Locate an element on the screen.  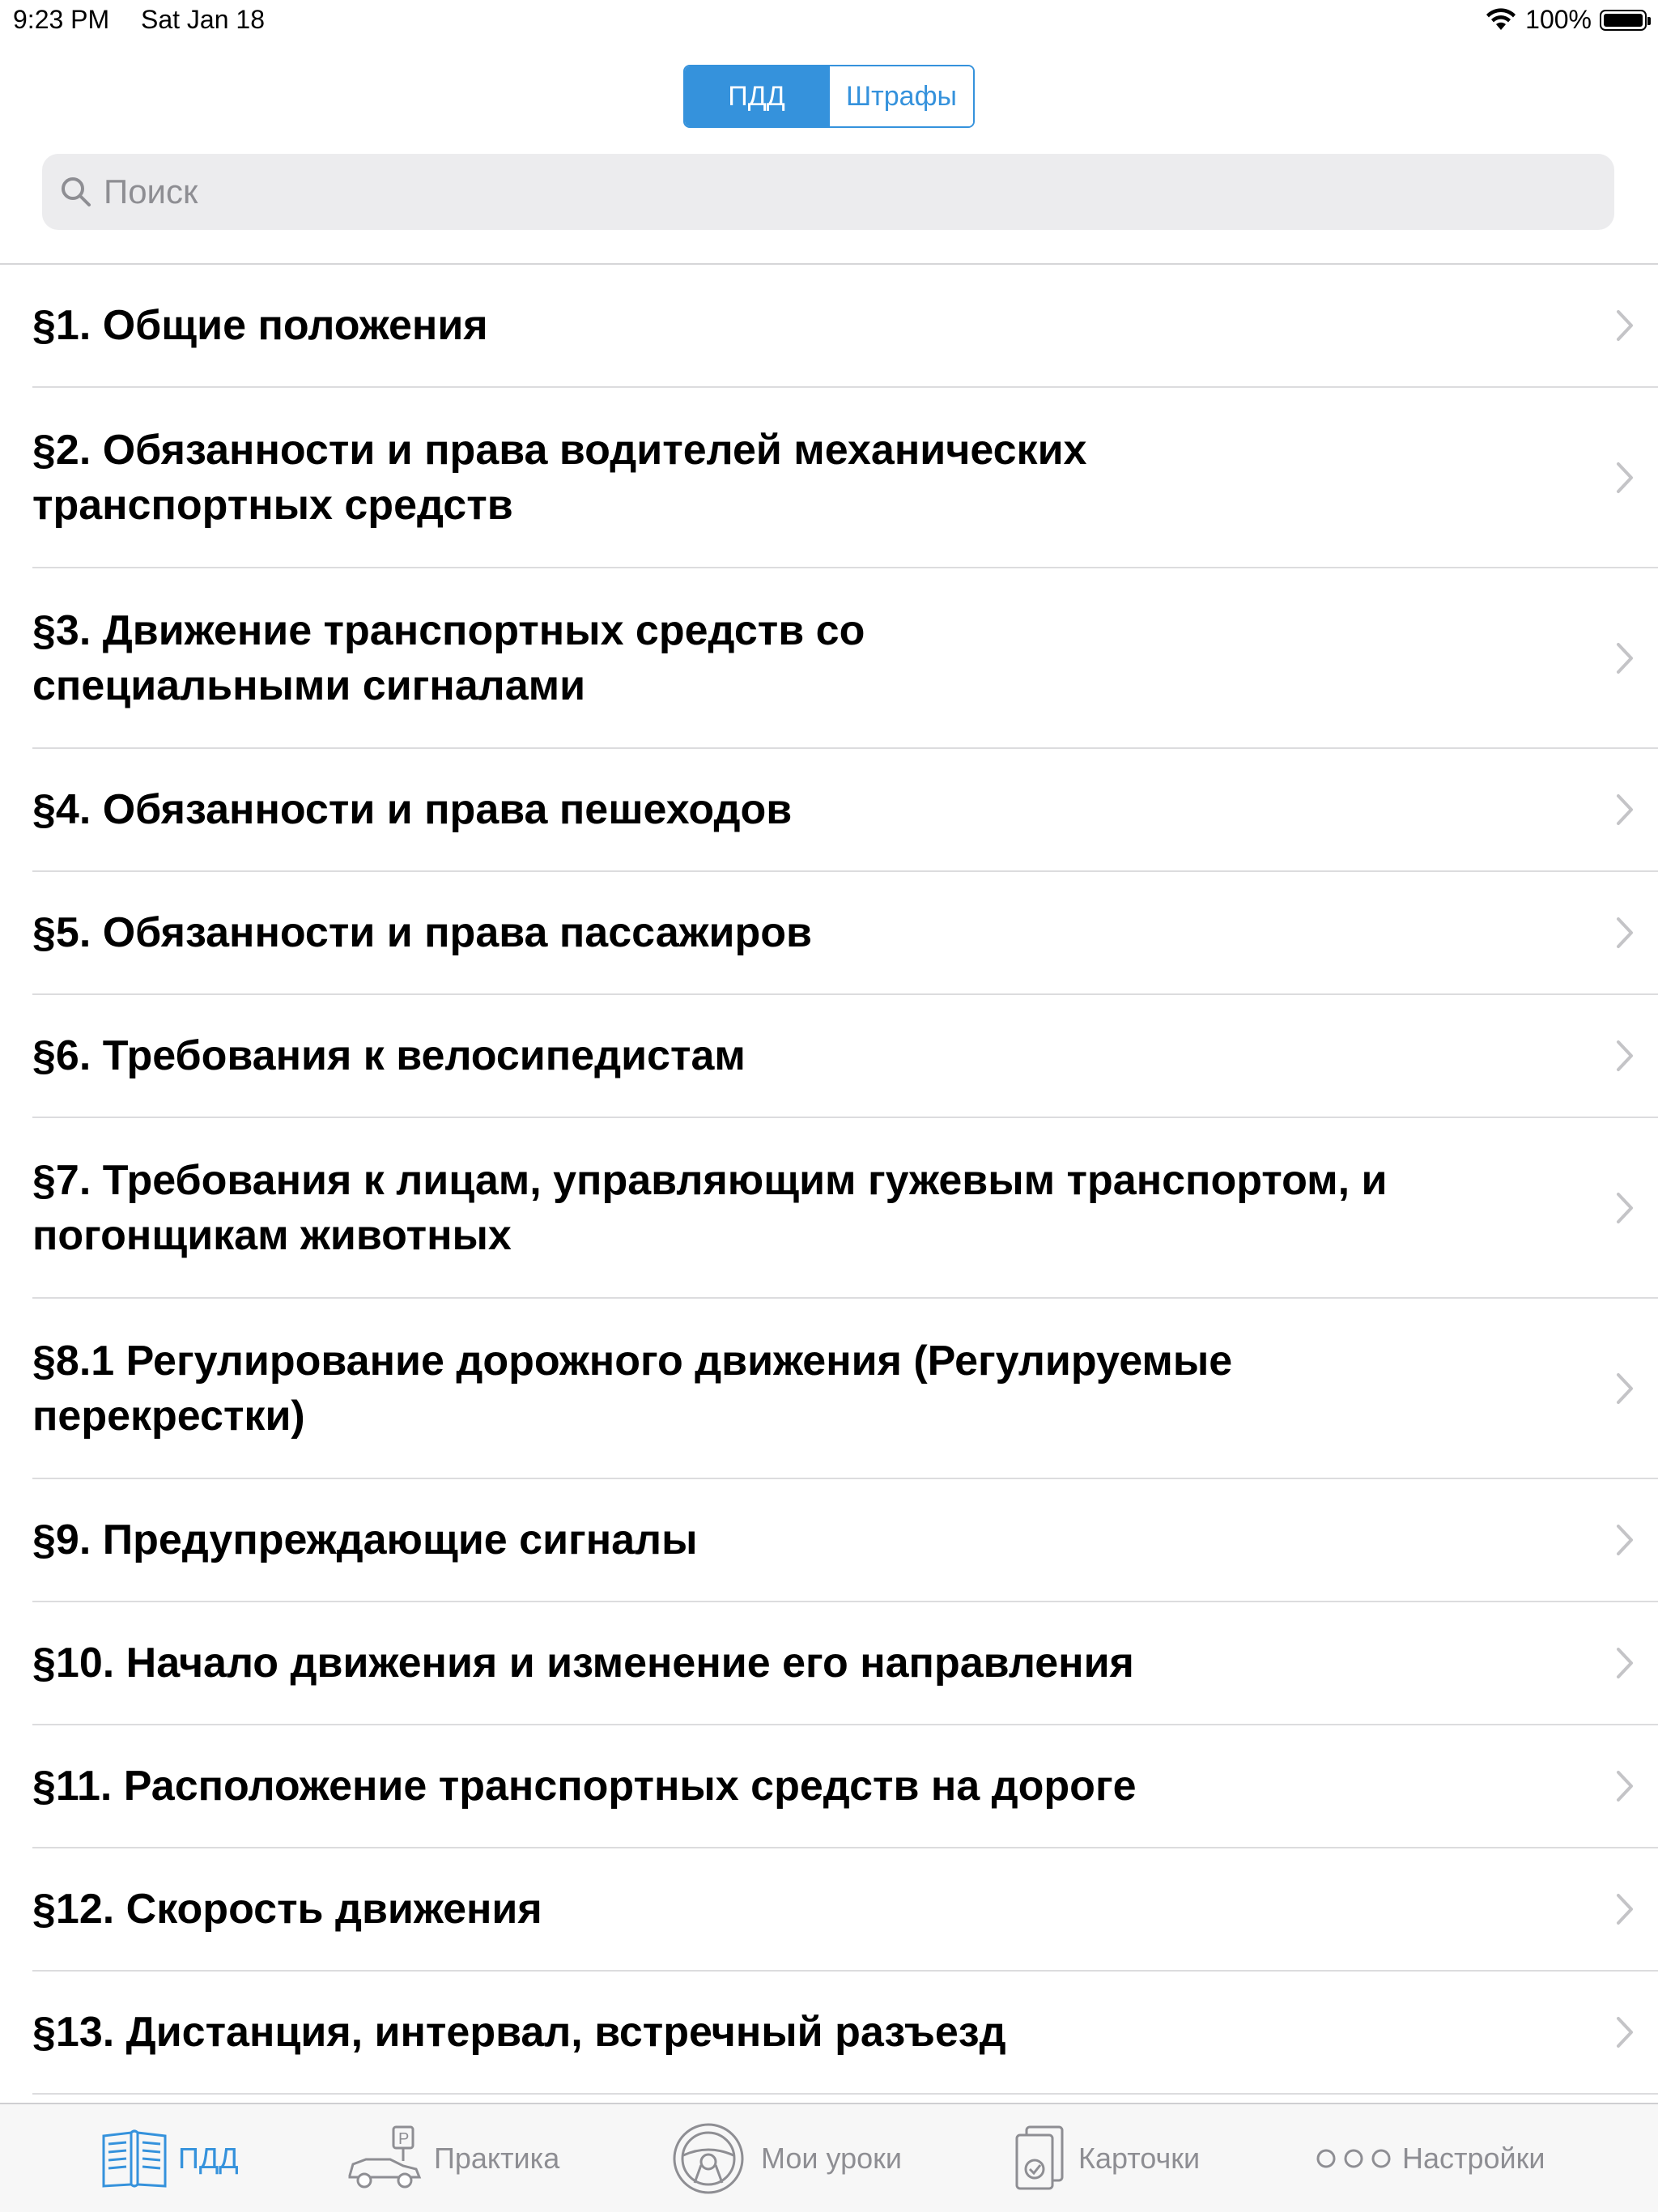
segmented-control: ПДД Штрафы is located at coordinates (829, 97).